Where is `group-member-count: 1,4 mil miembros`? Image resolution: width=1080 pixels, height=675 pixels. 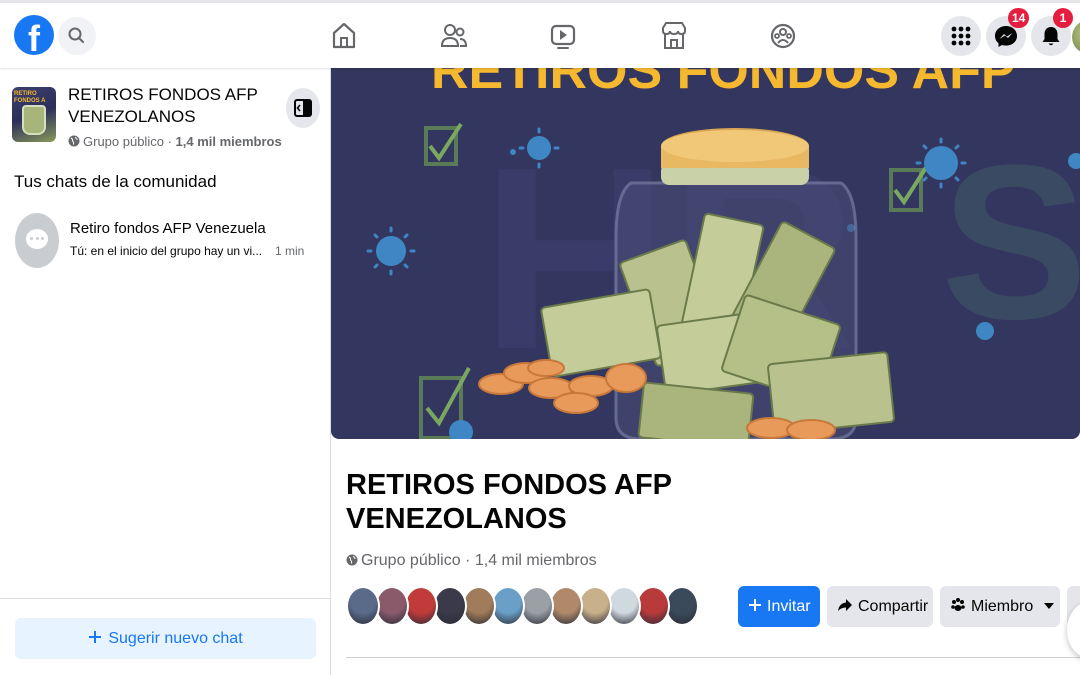
group-member-count: 1,4 mil miembros is located at coordinates (536, 560).